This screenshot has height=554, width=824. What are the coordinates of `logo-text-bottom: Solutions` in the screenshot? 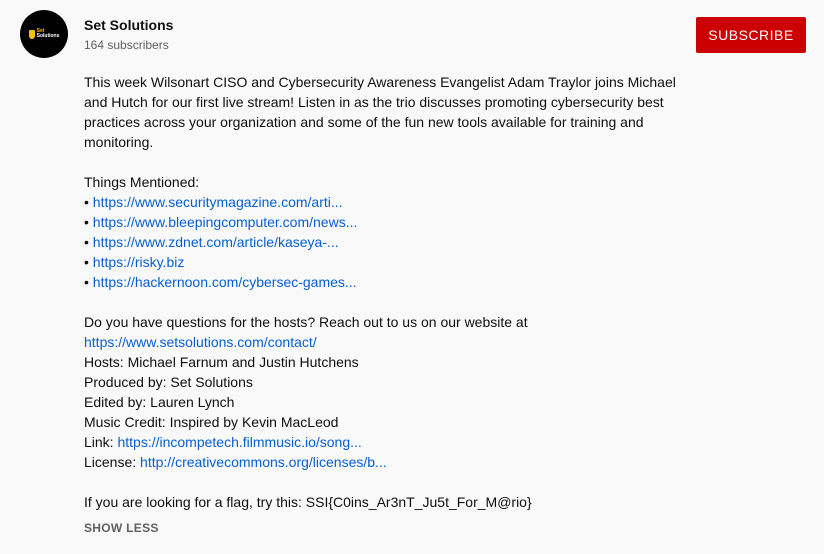 It's located at (48, 36).